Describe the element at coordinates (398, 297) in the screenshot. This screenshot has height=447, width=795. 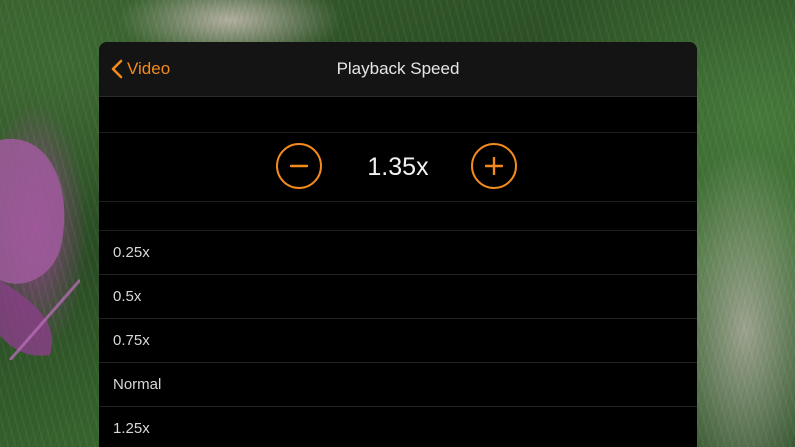
I see `speed-option: 0.5x` at that location.